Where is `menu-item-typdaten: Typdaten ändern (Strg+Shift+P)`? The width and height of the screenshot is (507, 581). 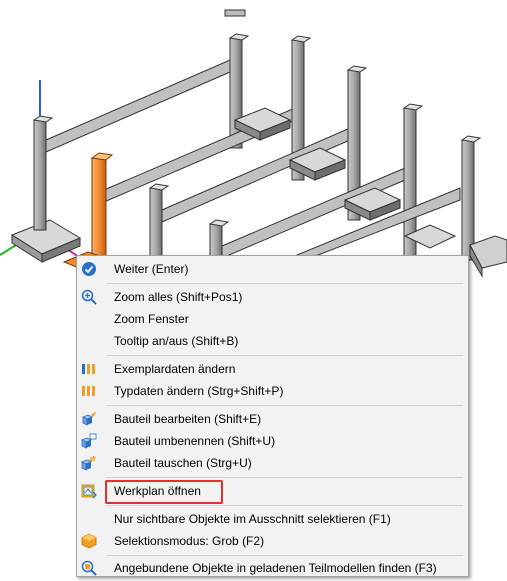 menu-item-typdaten: Typdaten ändern (Strg+Shift+P) is located at coordinates (272, 391).